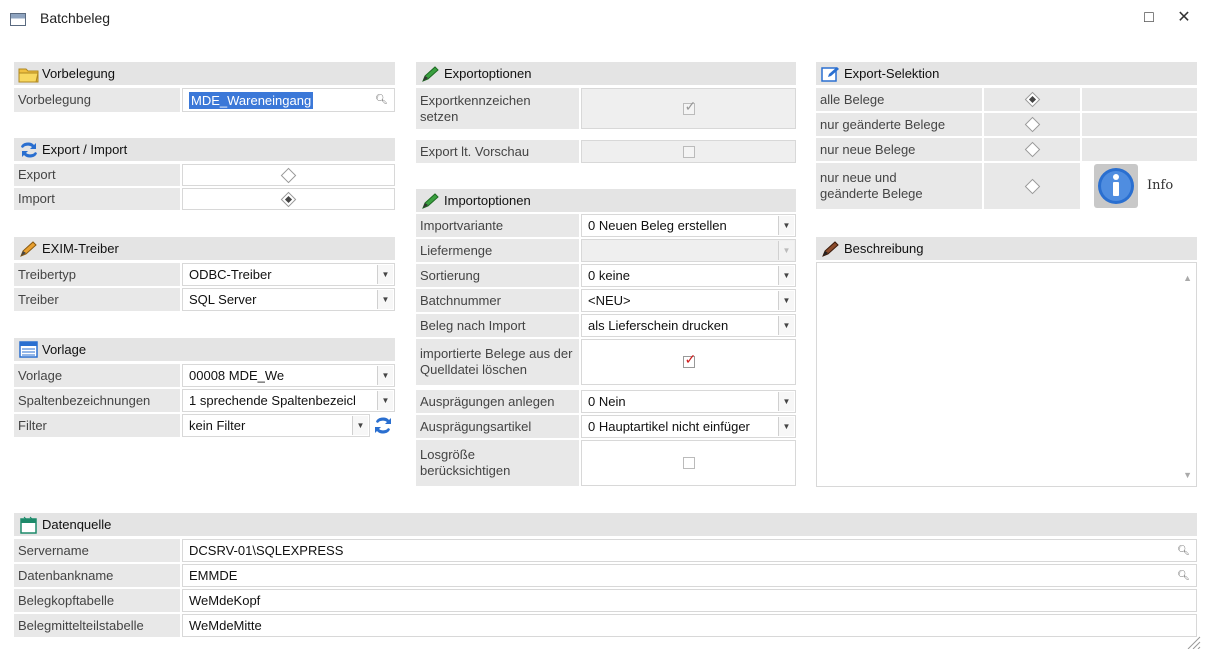  I want to click on losgroesse-checkbox, so click(688, 463).